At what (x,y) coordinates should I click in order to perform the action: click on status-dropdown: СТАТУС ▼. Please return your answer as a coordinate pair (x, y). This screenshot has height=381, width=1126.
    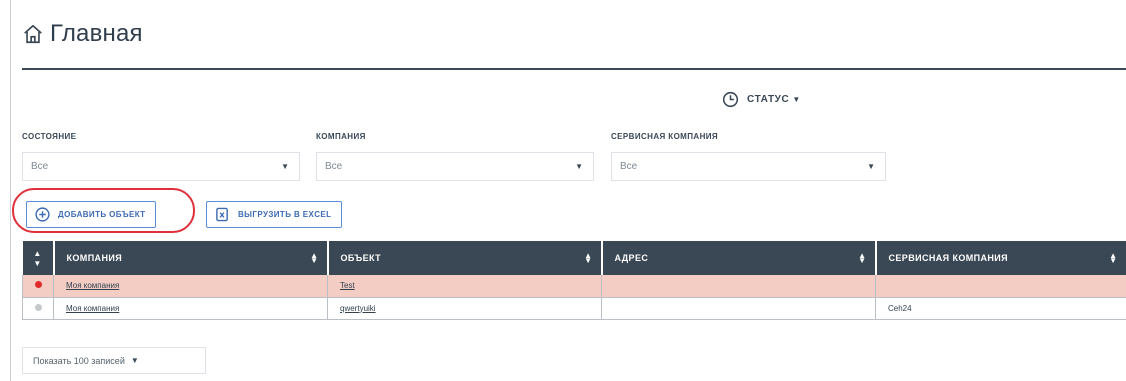
    Looking at the image, I should click on (761, 99).